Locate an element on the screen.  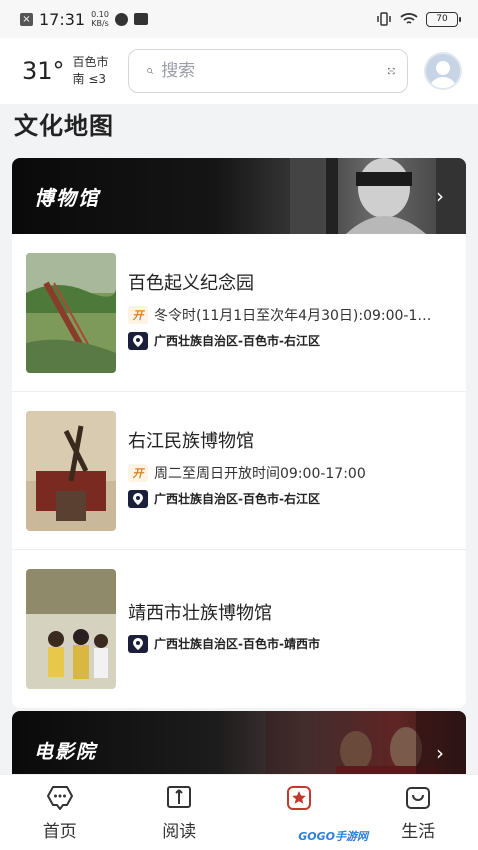
museum-section-title: 博物馆 is located at coordinates (67, 197).